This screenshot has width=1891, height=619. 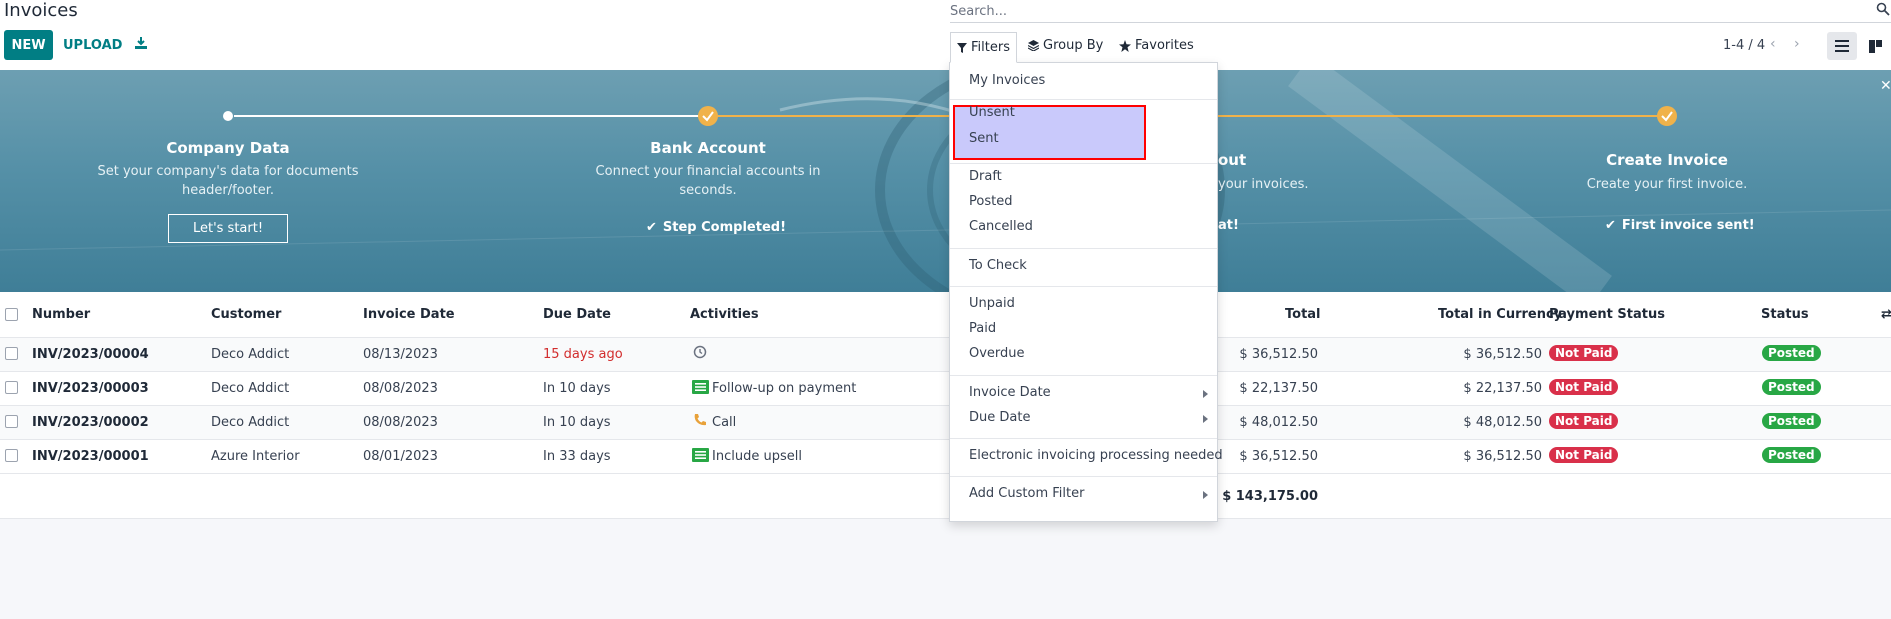 What do you see at coordinates (255, 456) in the screenshot?
I see `customer-name: Azure Interior` at bounding box center [255, 456].